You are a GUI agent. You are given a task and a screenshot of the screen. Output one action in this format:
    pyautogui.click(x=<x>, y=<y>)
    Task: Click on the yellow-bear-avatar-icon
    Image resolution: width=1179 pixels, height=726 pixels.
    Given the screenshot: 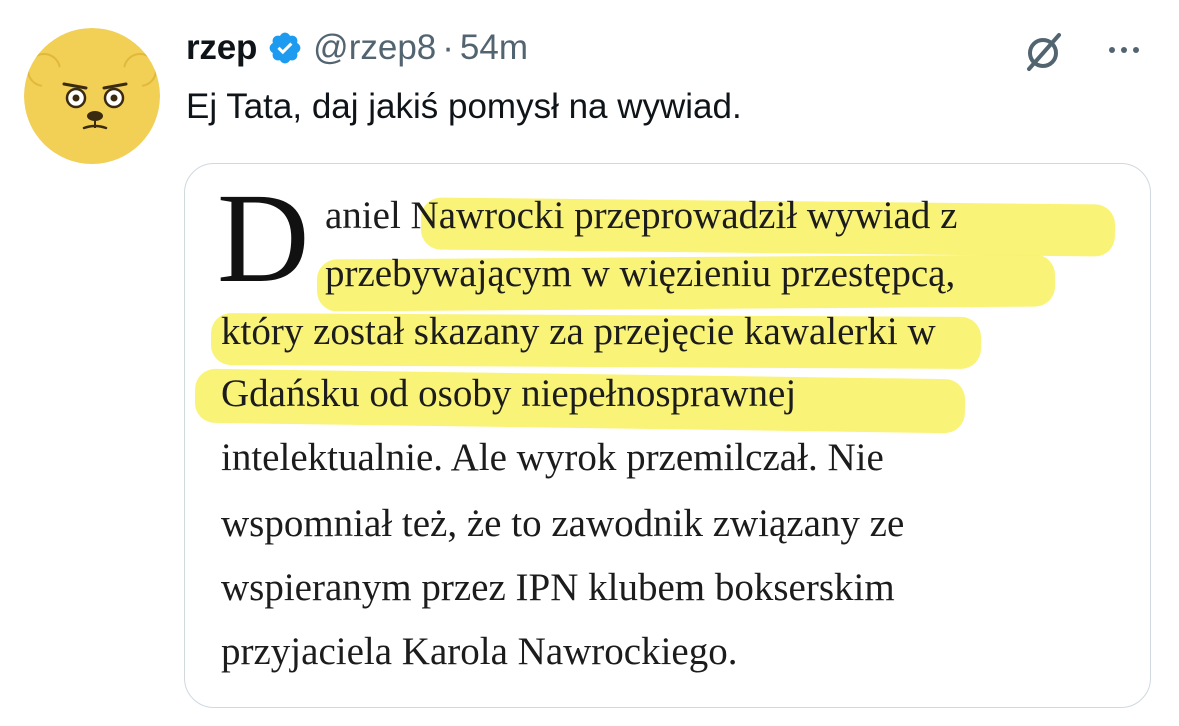 What is the action you would take?
    pyautogui.click(x=92, y=96)
    